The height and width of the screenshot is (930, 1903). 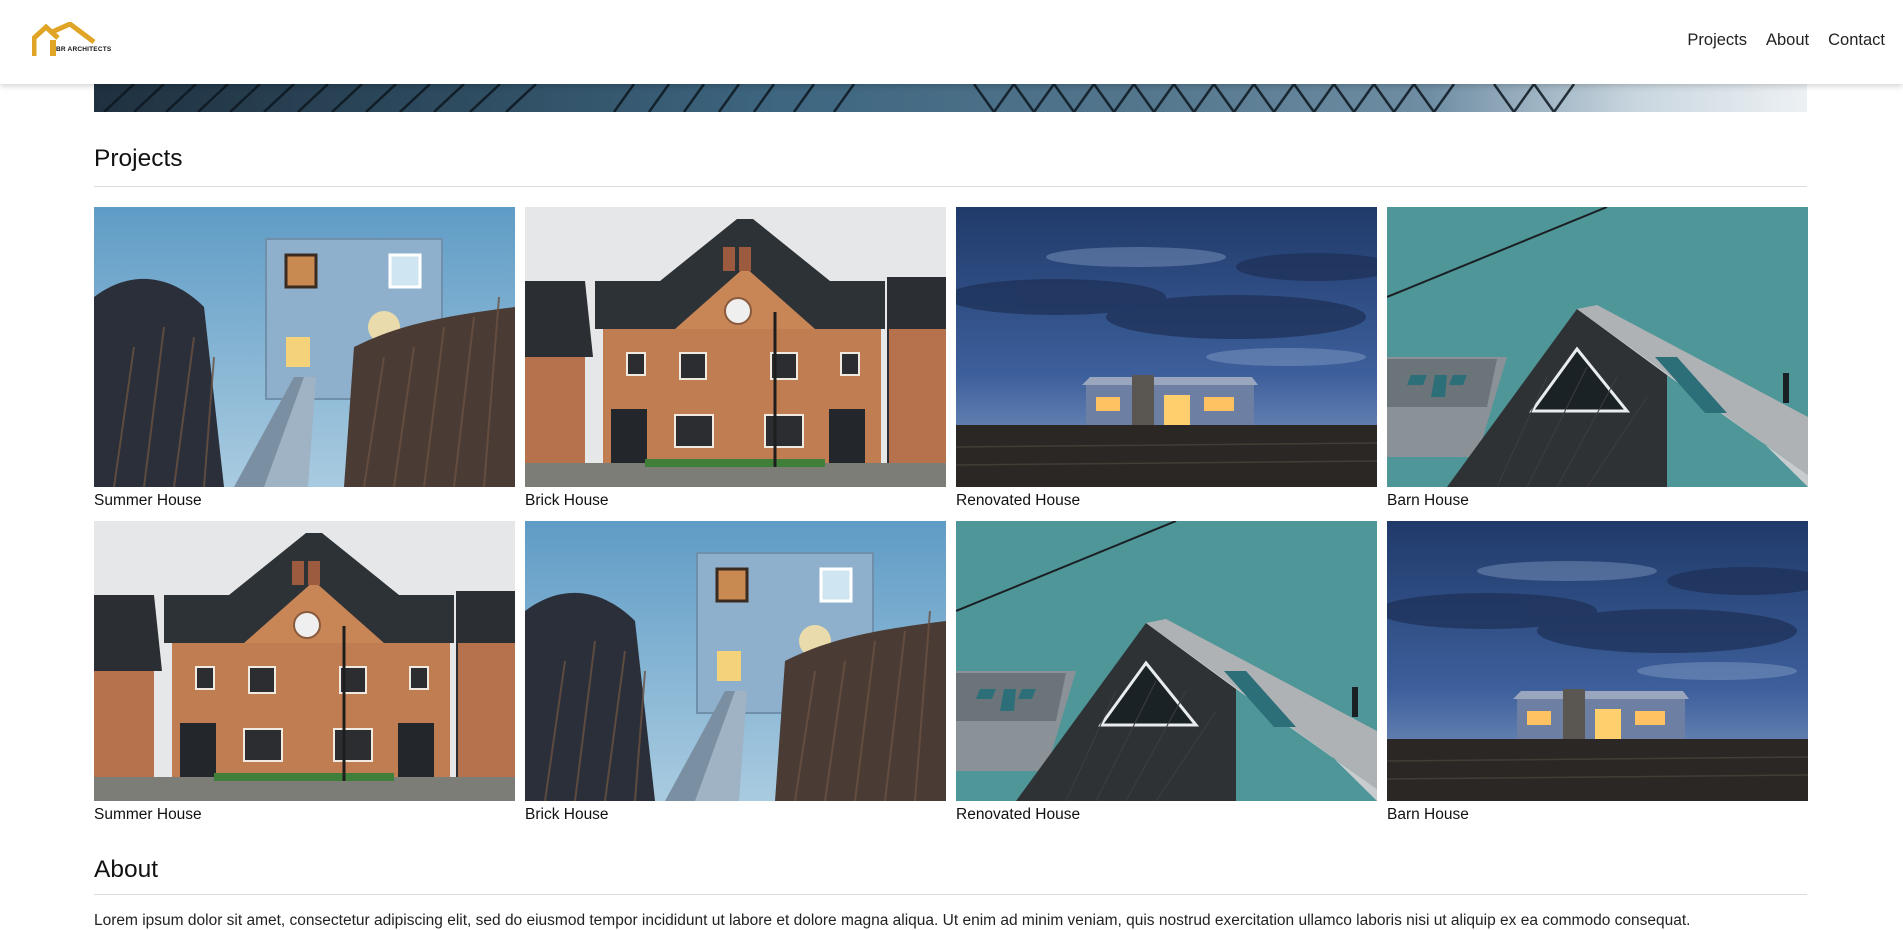 What do you see at coordinates (126, 869) in the screenshot?
I see `about-heading: About` at bounding box center [126, 869].